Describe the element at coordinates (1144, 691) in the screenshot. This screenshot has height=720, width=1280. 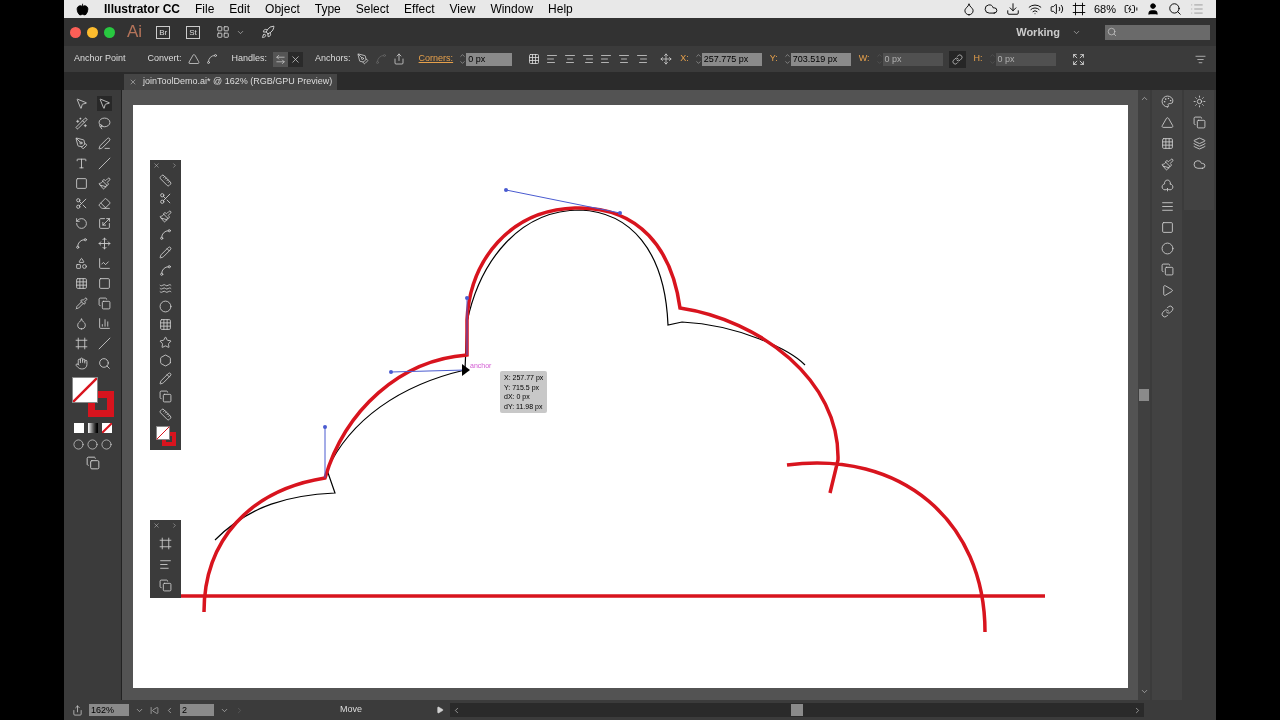
I see `scroll-down-icon` at that location.